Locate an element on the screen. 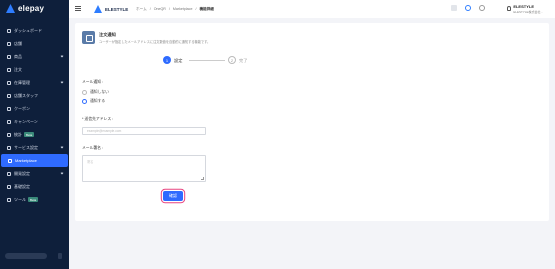 Image resolution: width=555 pixels, height=269 pixels. brand-icon is located at coordinates (98, 9).